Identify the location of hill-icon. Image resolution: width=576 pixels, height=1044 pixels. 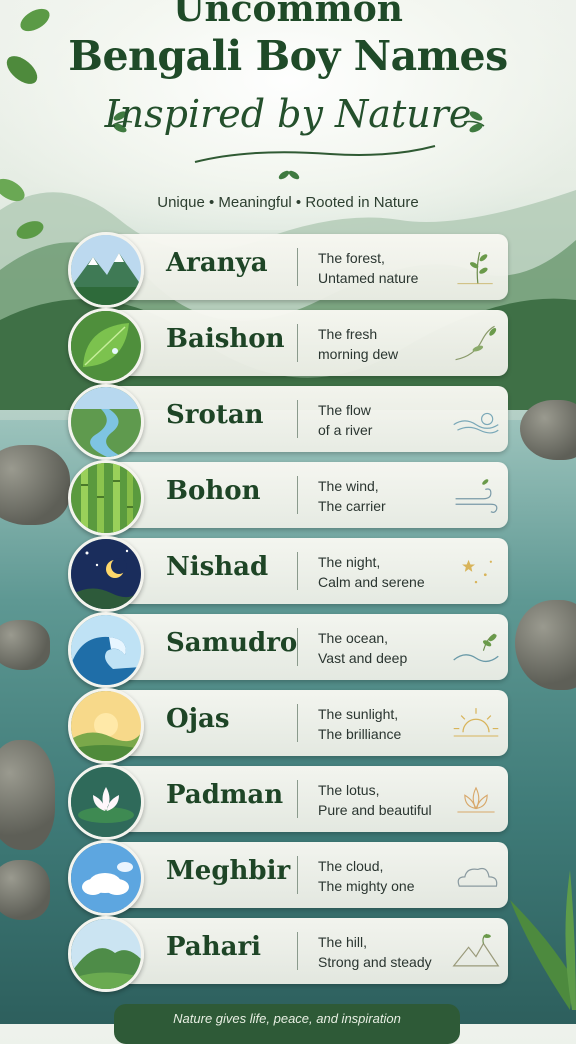
(106, 954).